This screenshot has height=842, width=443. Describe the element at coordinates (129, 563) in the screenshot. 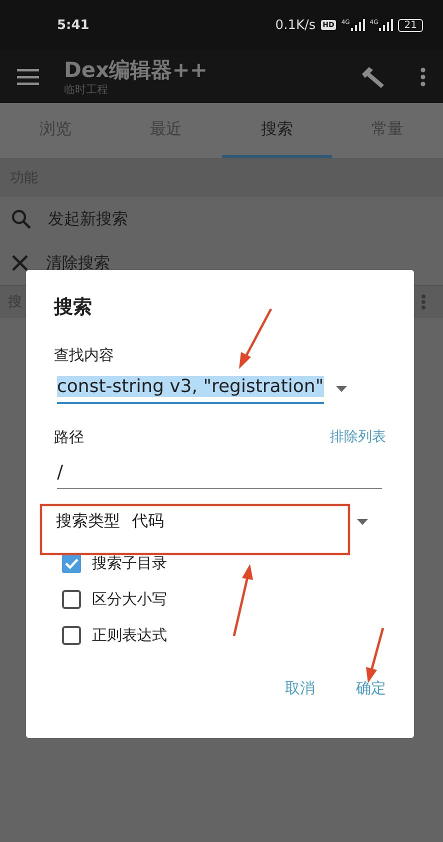

I see `checkbox-label: 搜索子目录` at that location.